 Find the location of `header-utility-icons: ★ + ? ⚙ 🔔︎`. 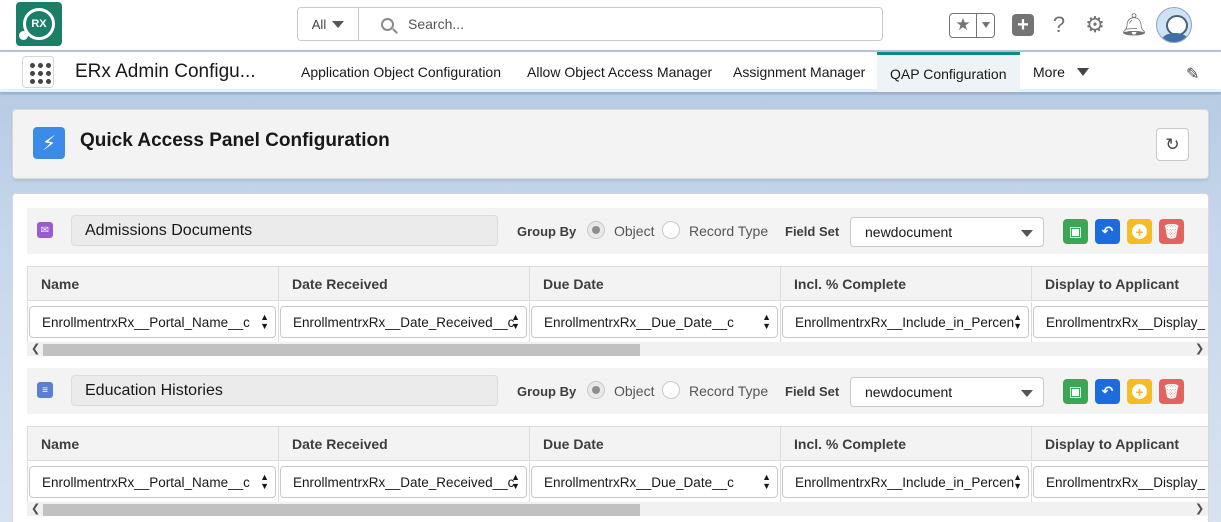

header-utility-icons: ★ + ? ⚙ 🔔︎ is located at coordinates (1070, 25).